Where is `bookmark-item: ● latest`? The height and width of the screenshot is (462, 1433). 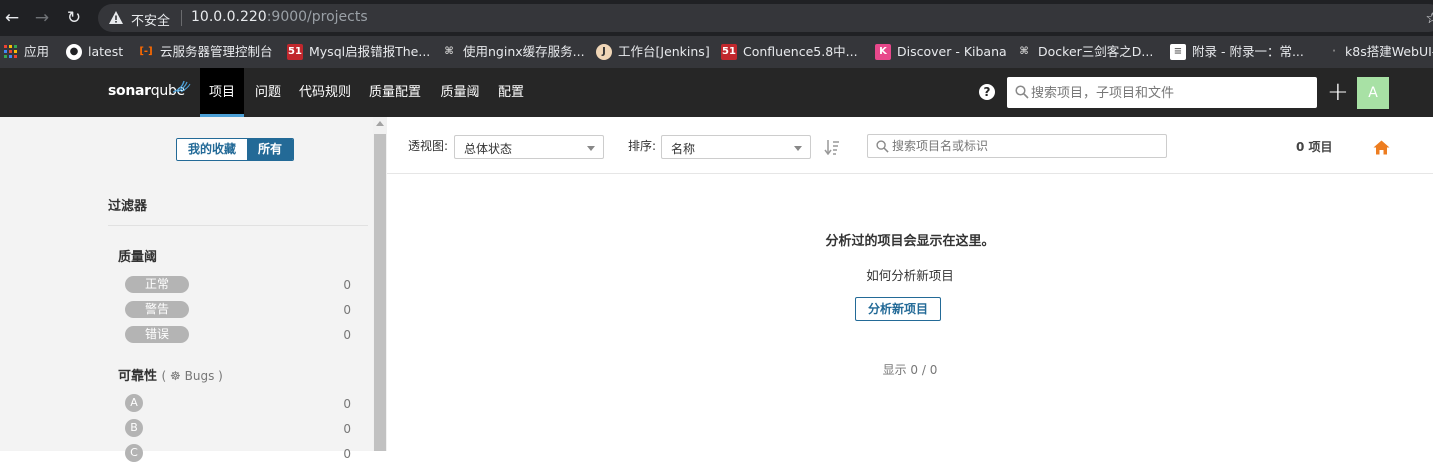
bookmark-item: ● latest is located at coordinates (94, 52).